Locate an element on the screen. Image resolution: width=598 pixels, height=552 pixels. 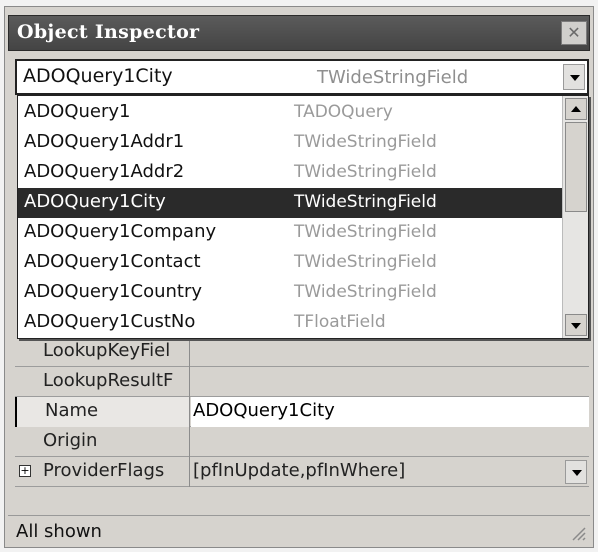
property-value-editor: ADOQuery1City is located at coordinates (390, 412).